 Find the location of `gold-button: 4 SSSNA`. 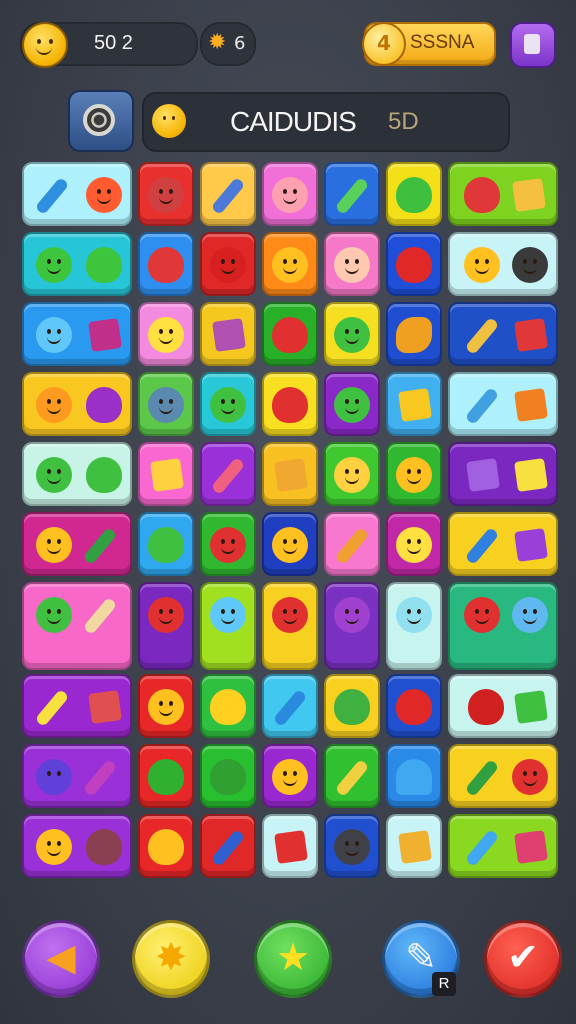

gold-button: 4 SSSNA is located at coordinates (429, 44).